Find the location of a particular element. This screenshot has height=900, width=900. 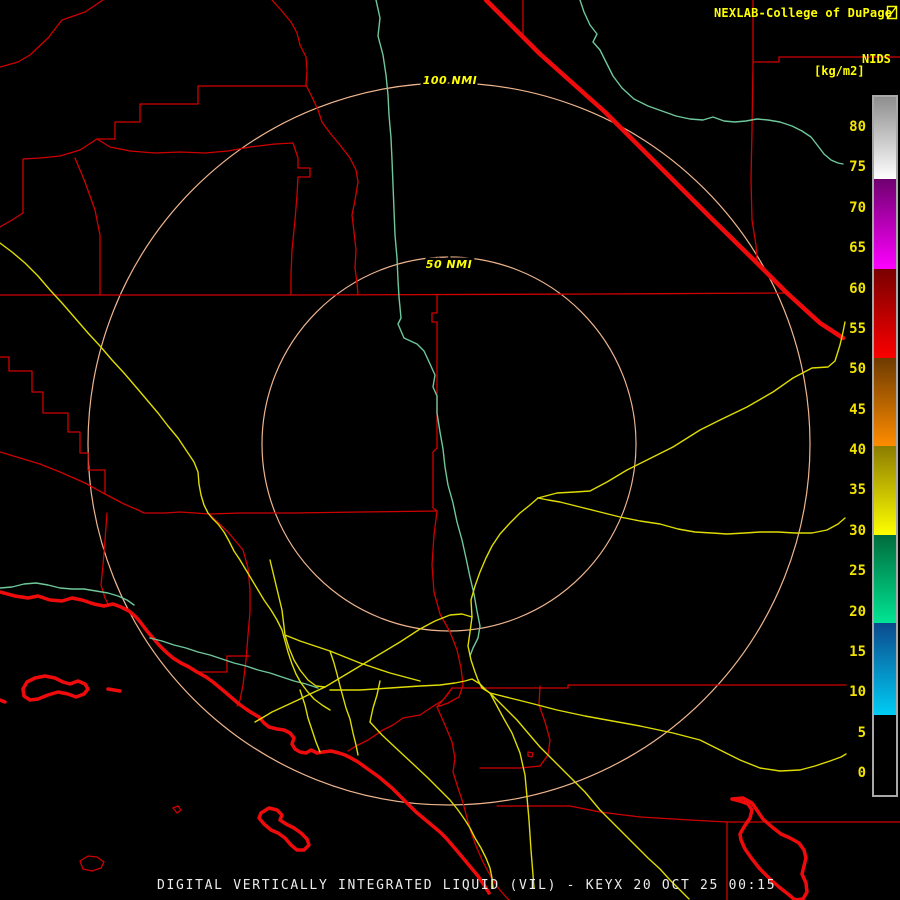

units-label: [kg/m2] is located at coordinates (839, 71).